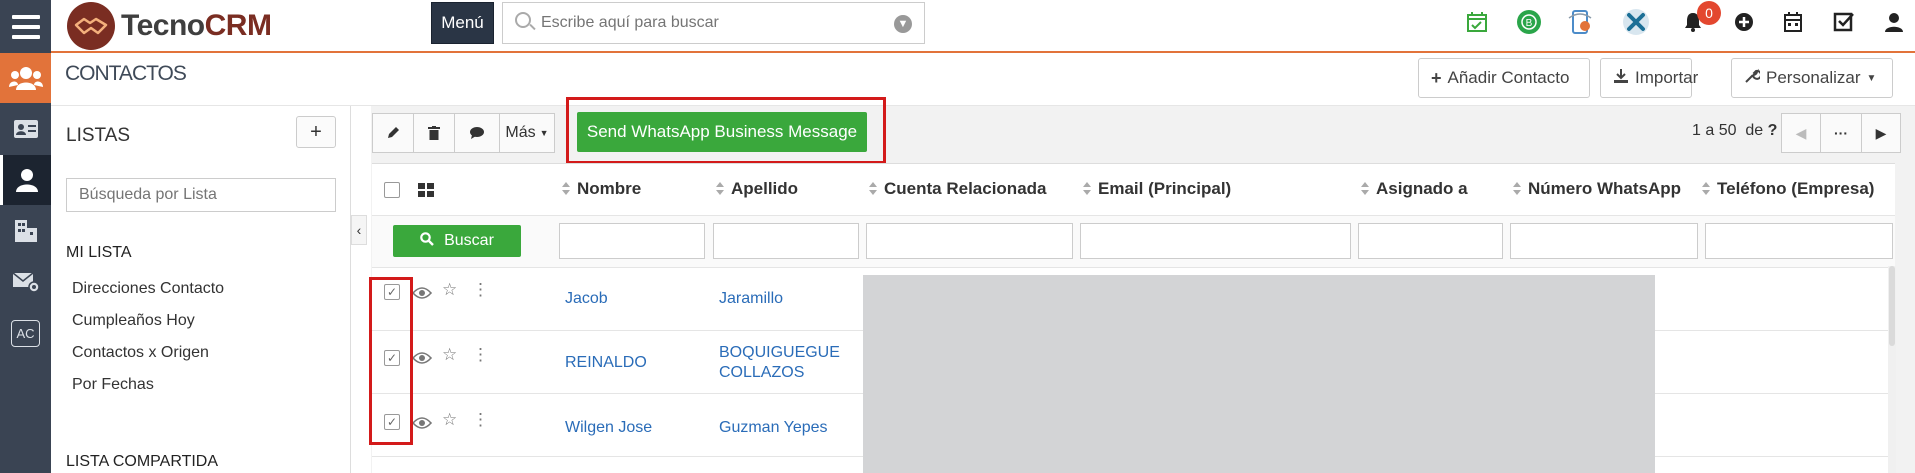 This screenshot has width=1915, height=473. I want to click on app-logo: TecnoCRM, so click(169, 26).